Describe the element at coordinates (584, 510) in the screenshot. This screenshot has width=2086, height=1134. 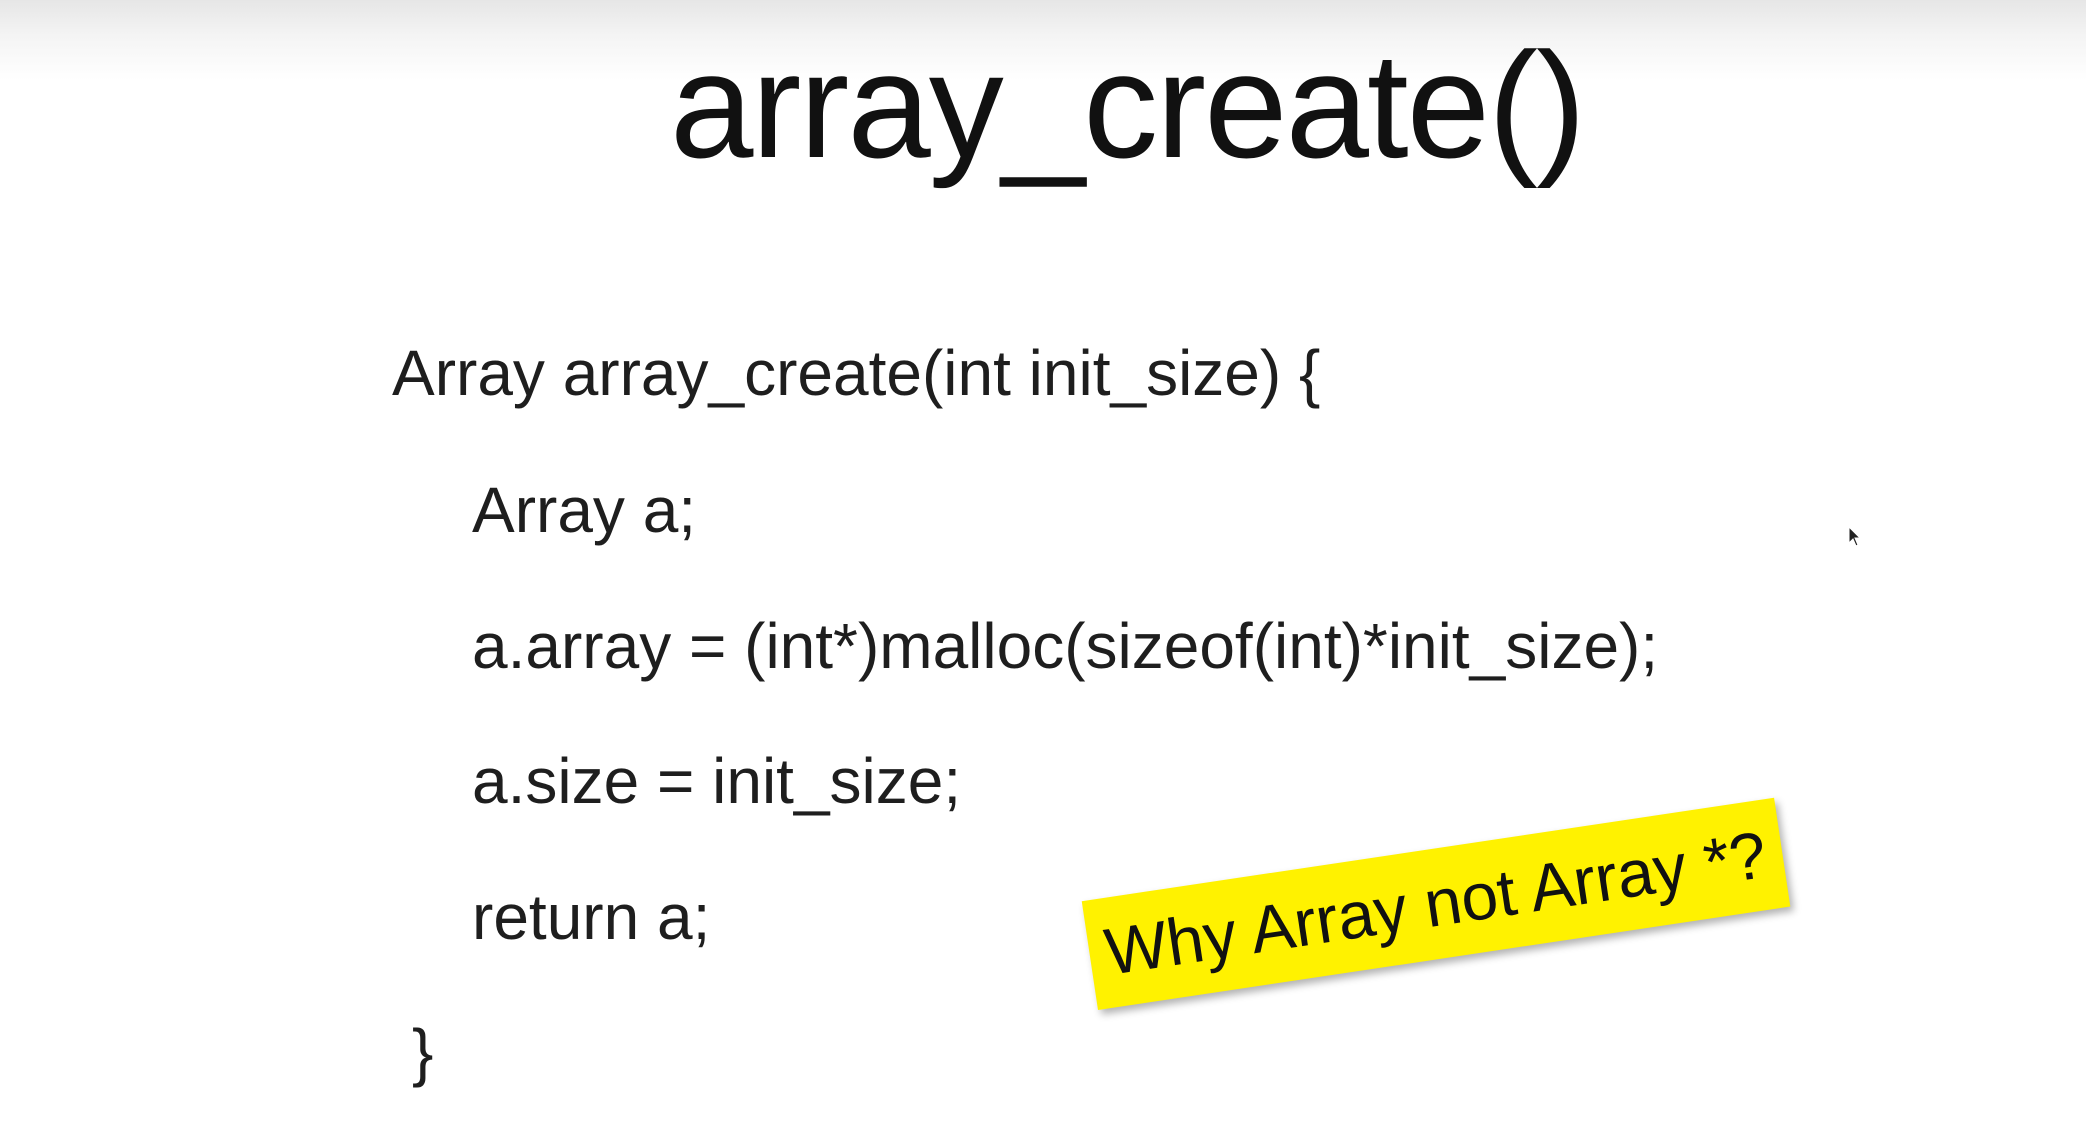
I see `code-line-declaration: Array a;` at that location.